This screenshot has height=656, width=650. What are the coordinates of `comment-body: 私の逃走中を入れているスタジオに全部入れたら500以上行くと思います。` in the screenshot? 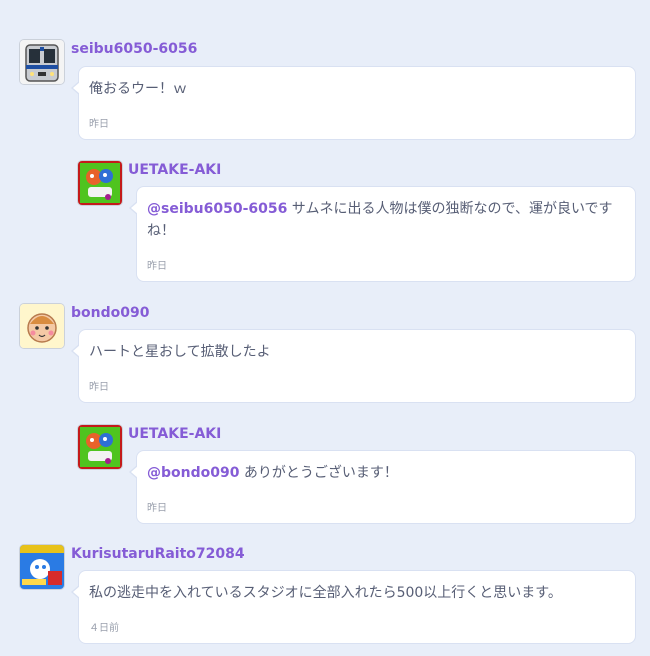 It's located at (325, 593).